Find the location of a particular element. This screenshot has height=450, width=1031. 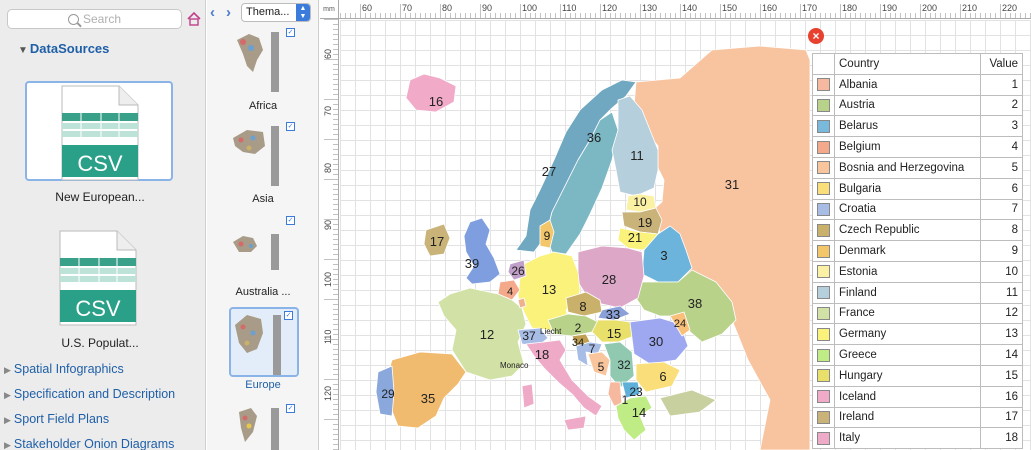

forward-arrow-icon: › is located at coordinates (232, 12).